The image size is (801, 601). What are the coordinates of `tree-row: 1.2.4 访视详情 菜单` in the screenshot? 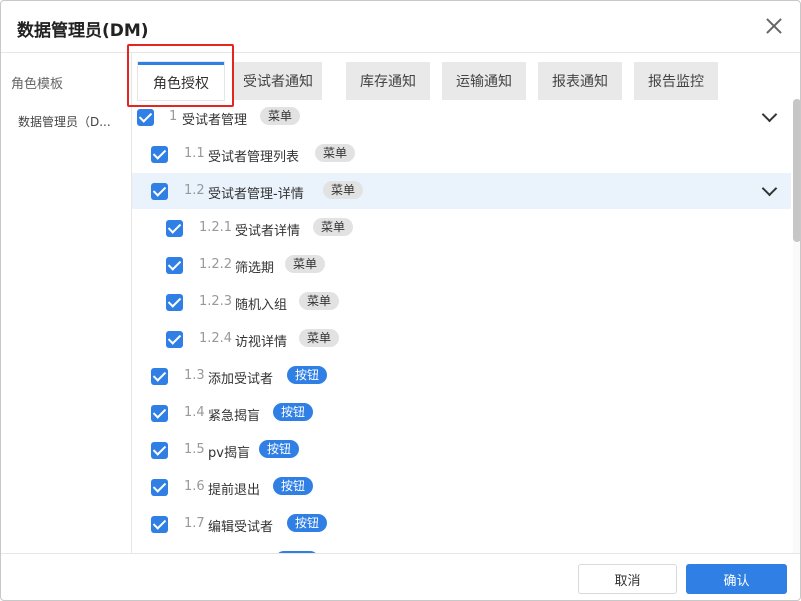 It's located at (461, 339).